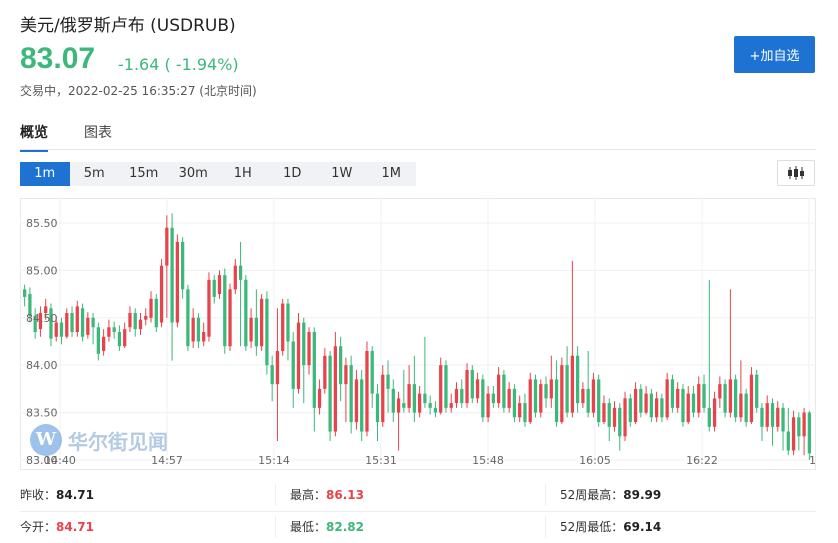  I want to click on period-1w: 1W, so click(342, 174).